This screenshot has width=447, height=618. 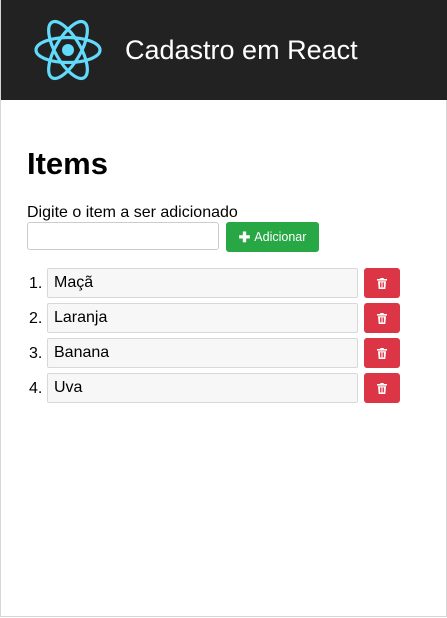 I want to click on add-button-label: Adicionar, so click(x=280, y=237).